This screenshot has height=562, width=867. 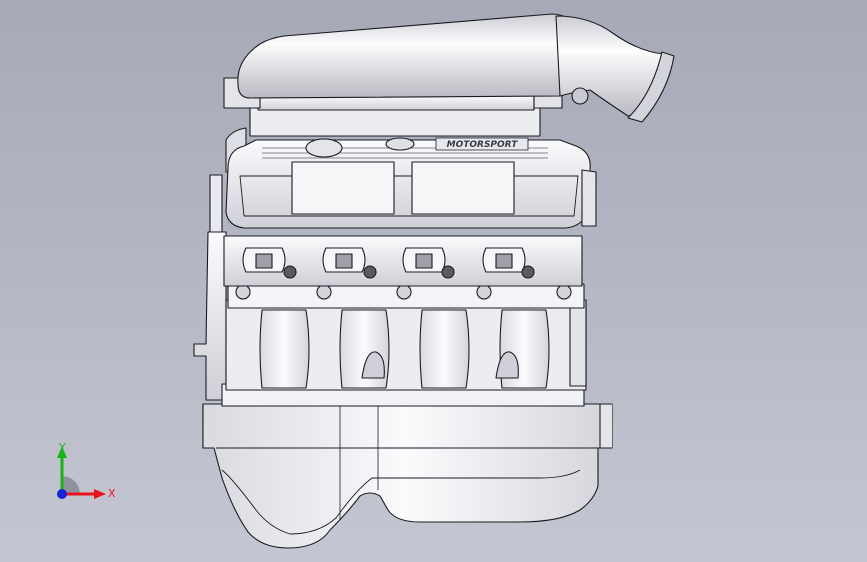 What do you see at coordinates (403, 261) in the screenshot?
I see `cylinder-head` at bounding box center [403, 261].